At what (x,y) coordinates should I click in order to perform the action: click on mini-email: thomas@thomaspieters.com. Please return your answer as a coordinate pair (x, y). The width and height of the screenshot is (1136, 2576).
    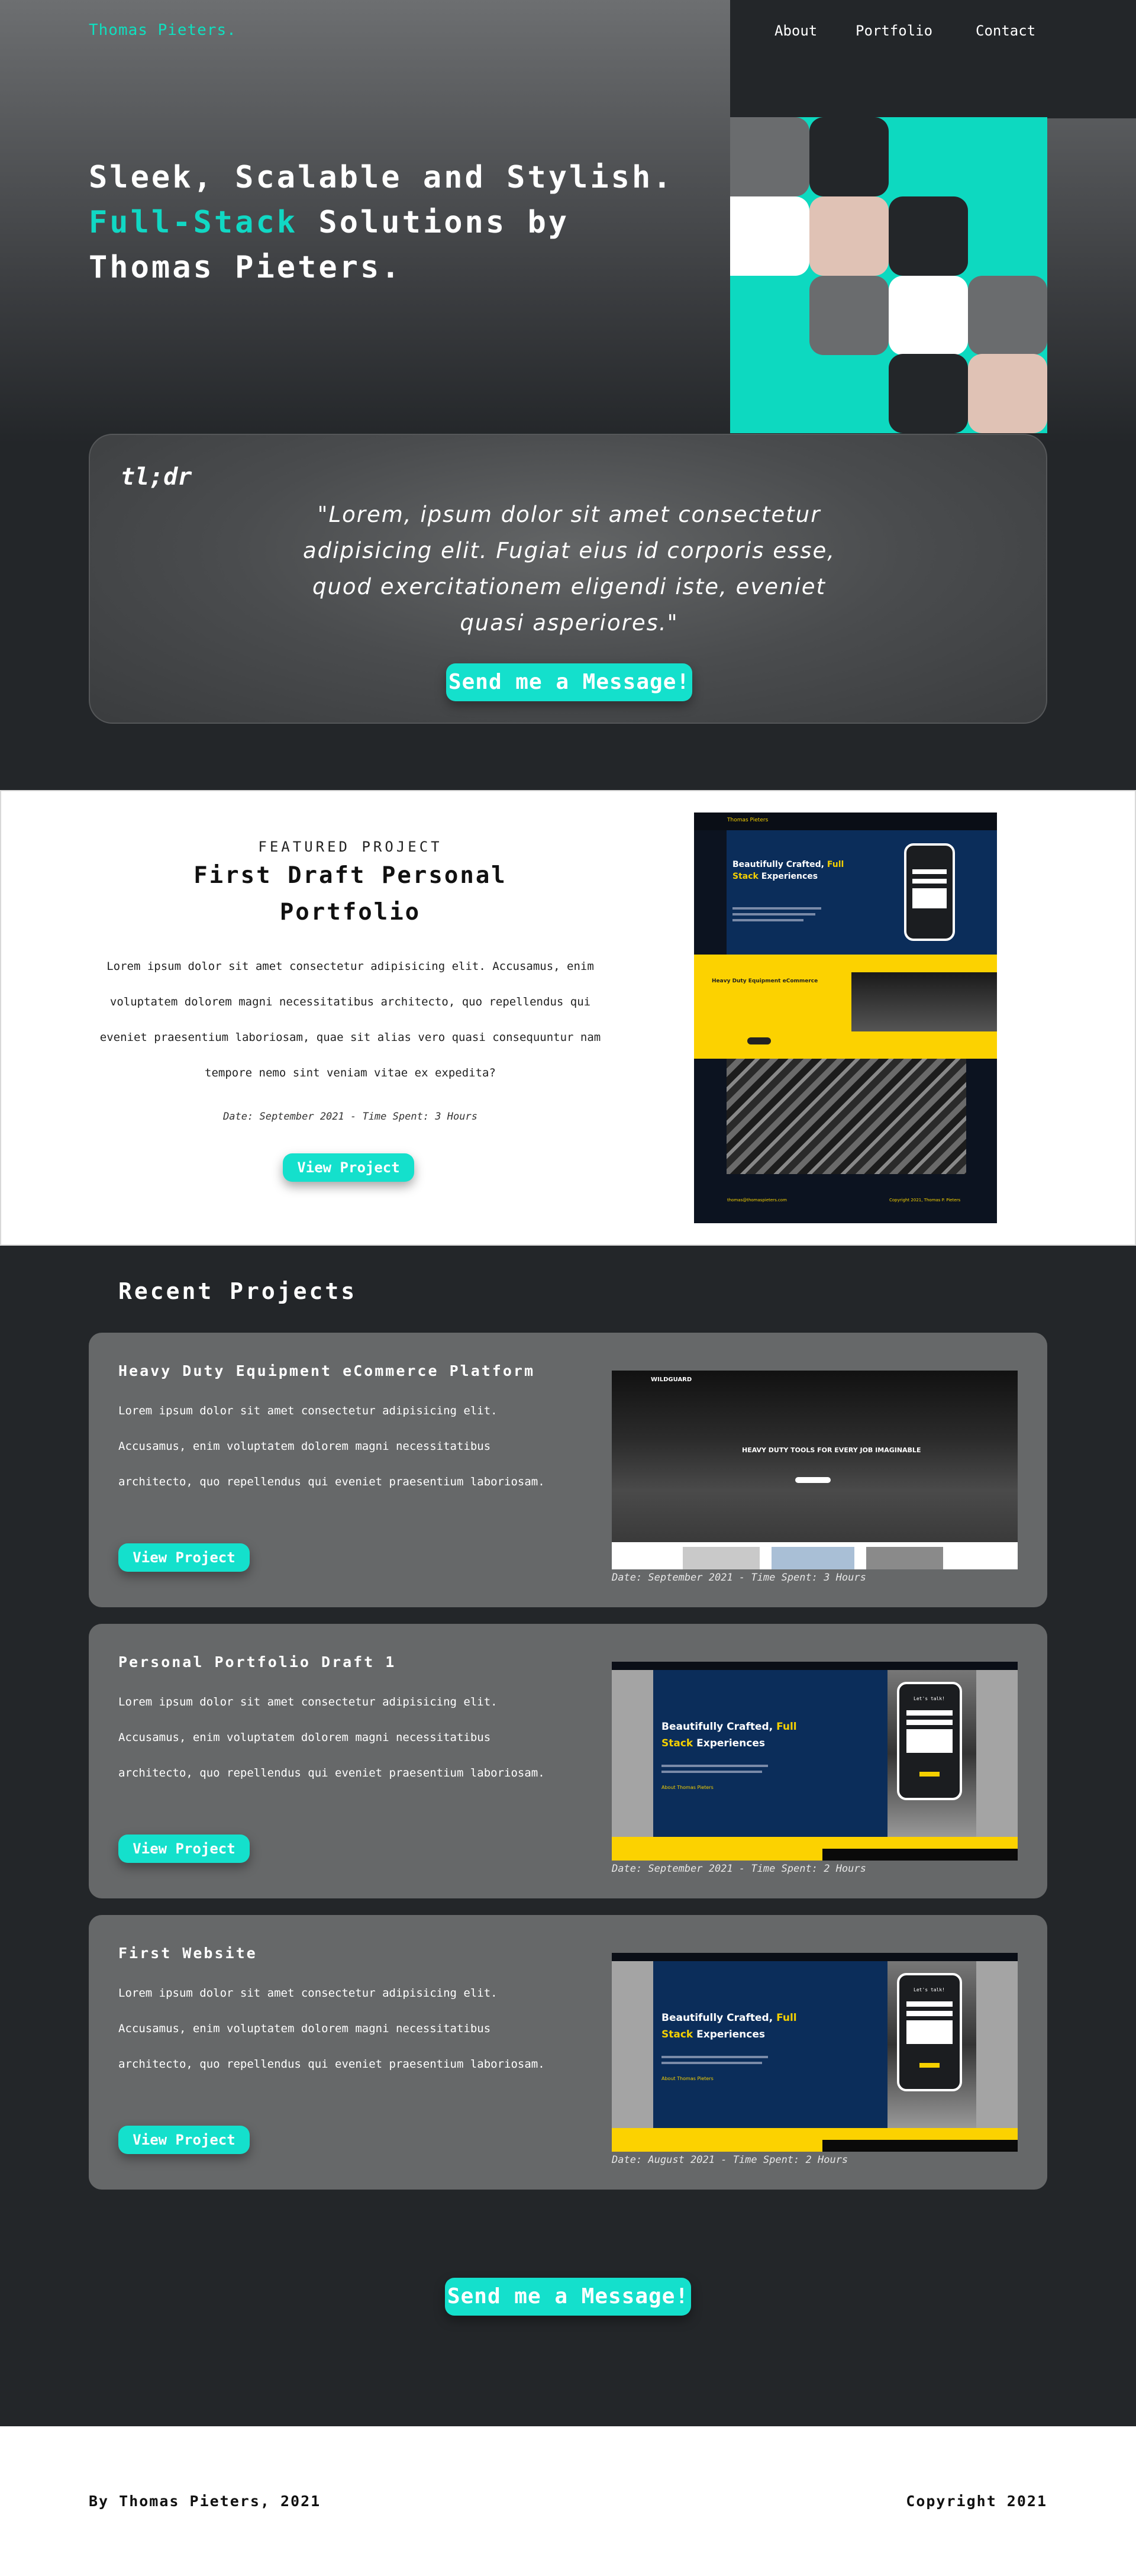
    Looking at the image, I should click on (757, 1200).